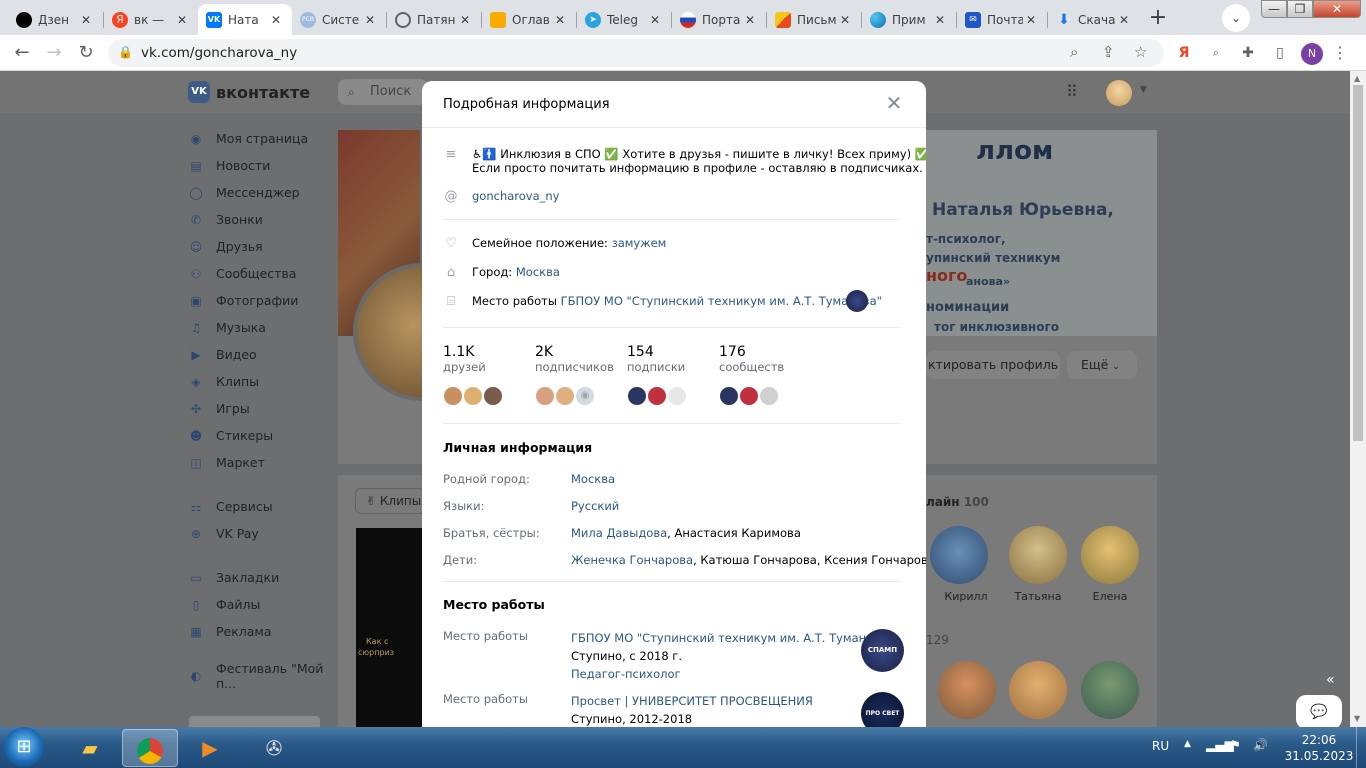  Describe the element at coordinates (263, 381) in the screenshot. I see `menu-item-clips: ◈ Клипы` at that location.